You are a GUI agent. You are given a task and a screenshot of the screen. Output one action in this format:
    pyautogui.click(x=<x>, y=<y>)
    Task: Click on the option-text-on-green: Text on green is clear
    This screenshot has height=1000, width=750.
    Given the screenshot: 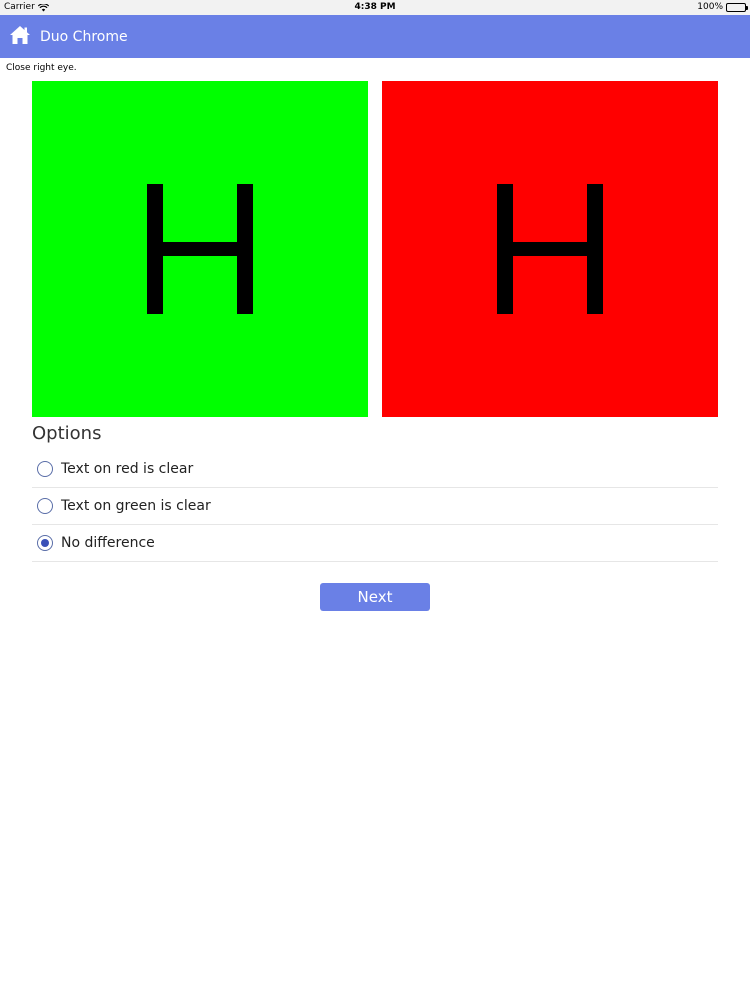 What is the action you would take?
    pyautogui.click(x=375, y=506)
    